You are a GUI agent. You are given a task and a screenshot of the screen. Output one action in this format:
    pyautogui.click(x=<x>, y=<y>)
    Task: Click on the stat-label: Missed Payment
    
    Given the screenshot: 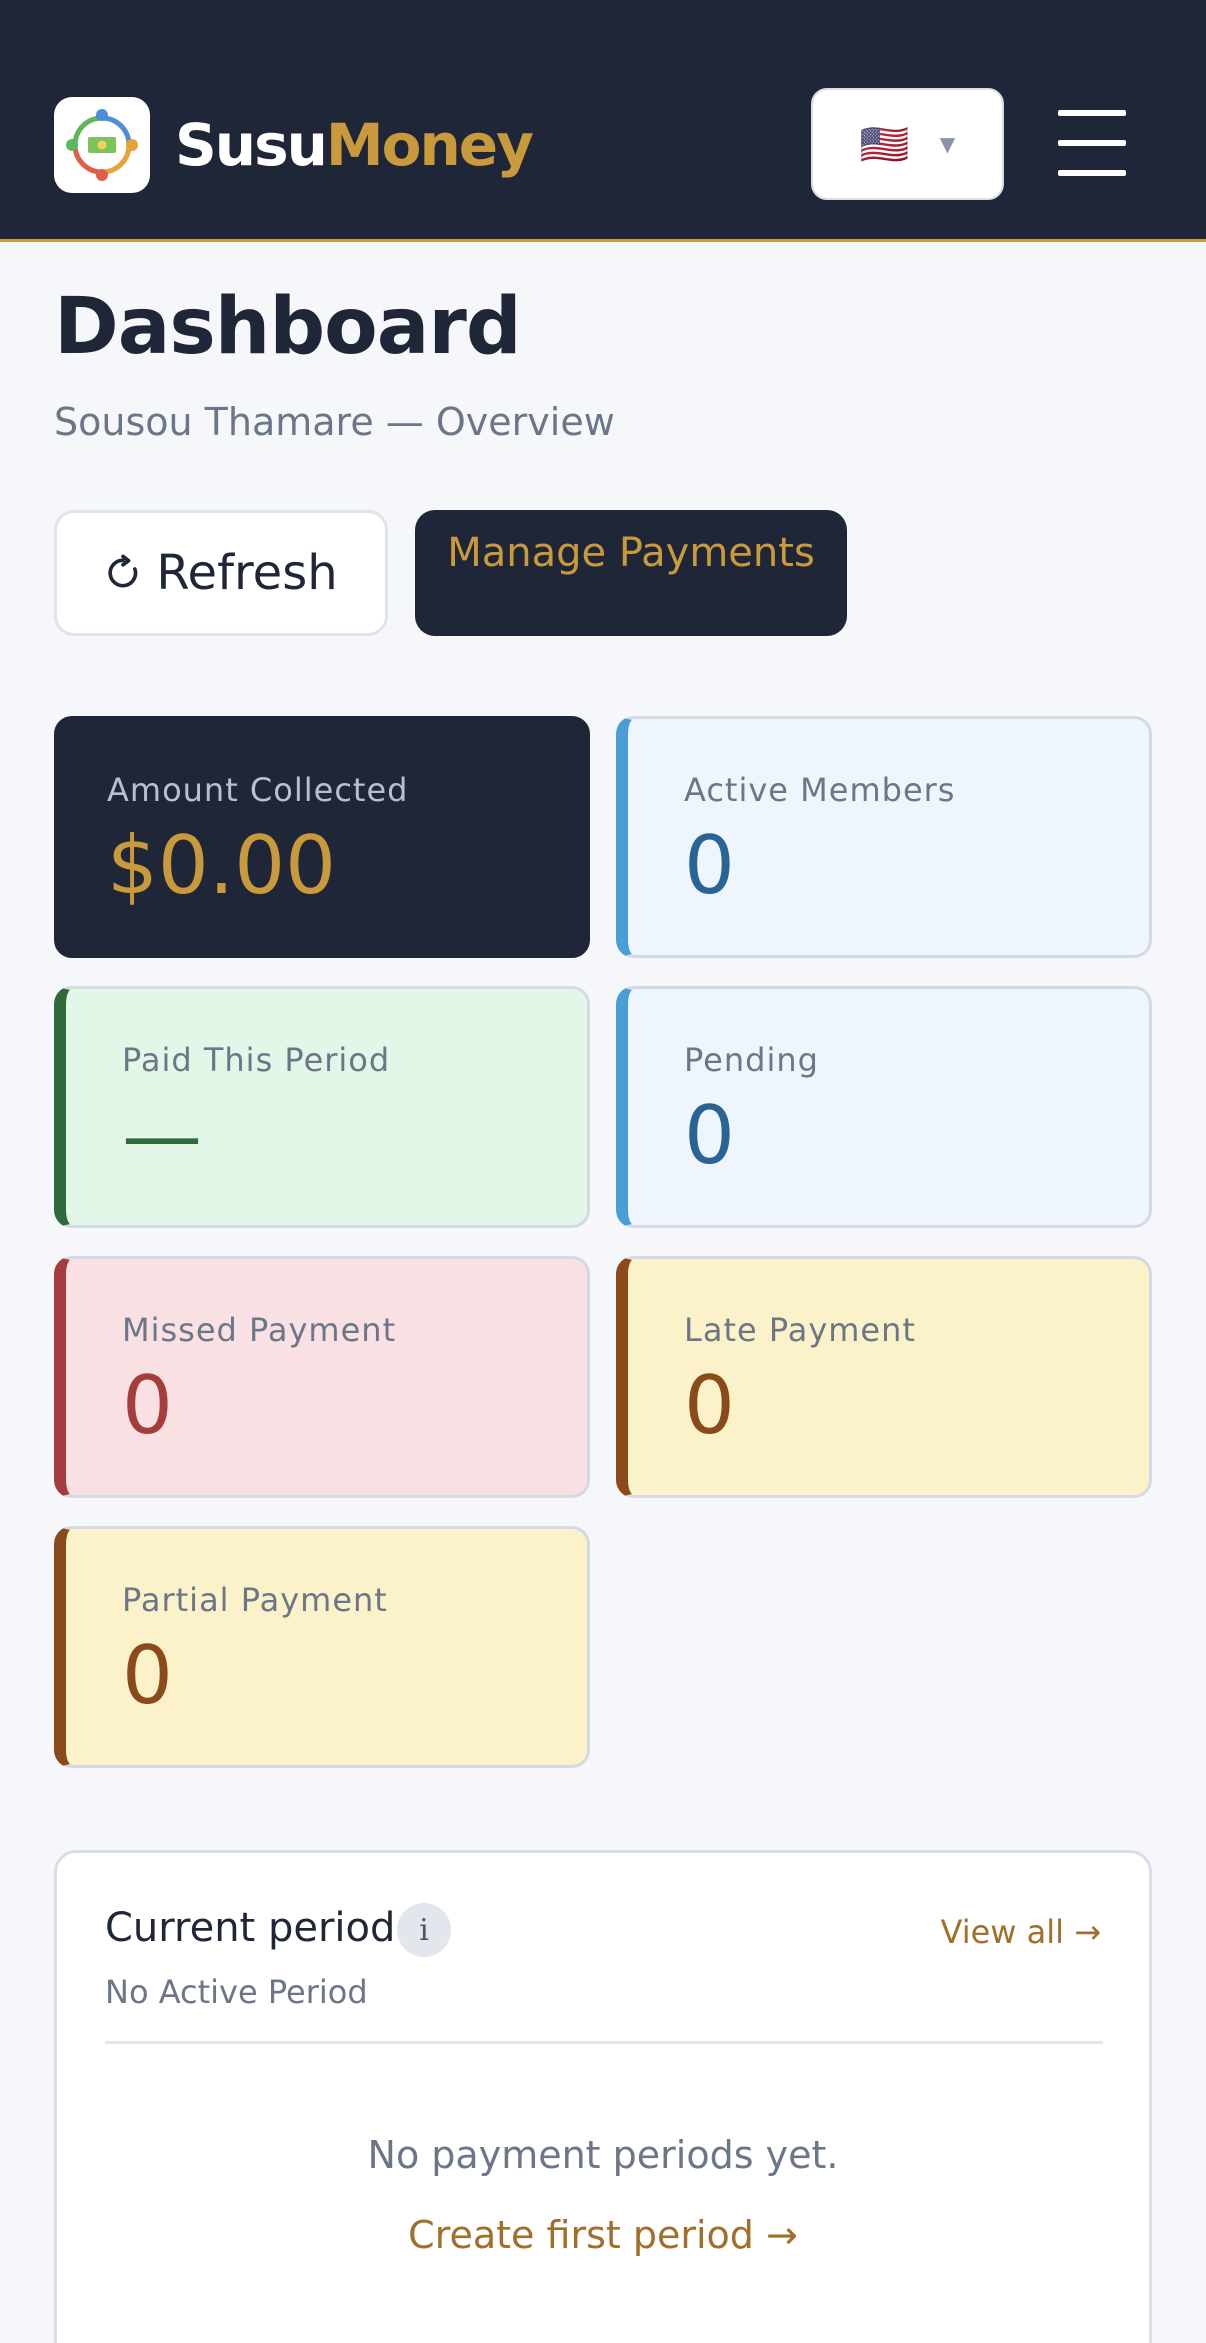 What is the action you would take?
    pyautogui.click(x=259, y=1330)
    